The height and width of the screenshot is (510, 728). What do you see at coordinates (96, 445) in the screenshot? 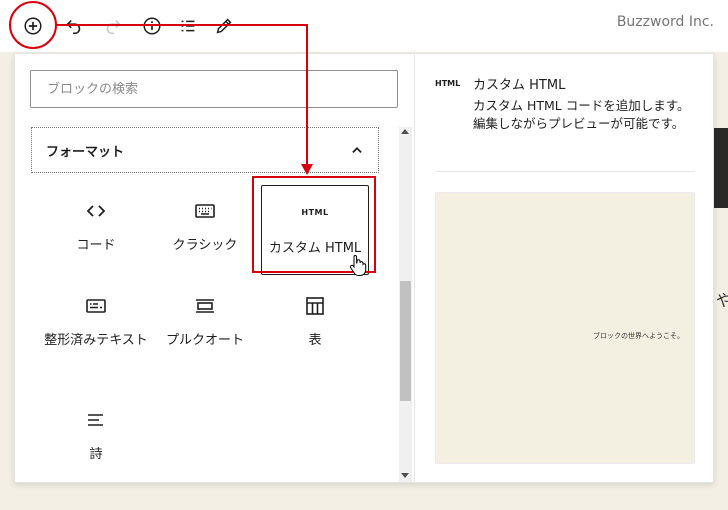
I see `block-verse: 詩` at bounding box center [96, 445].